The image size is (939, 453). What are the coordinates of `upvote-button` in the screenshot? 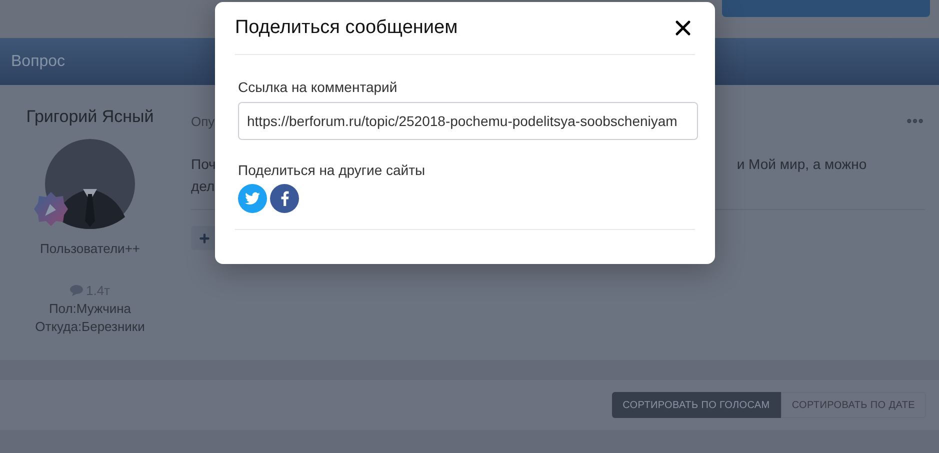 It's located at (204, 238).